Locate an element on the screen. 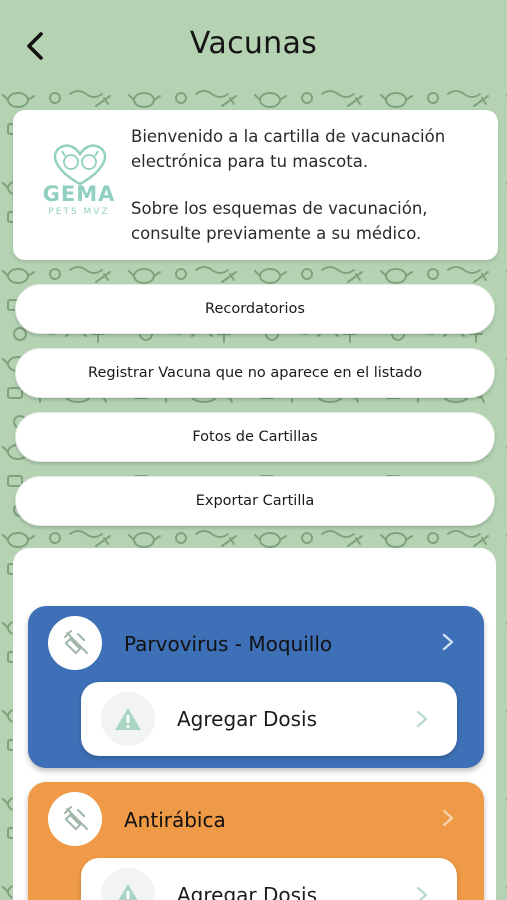 Image resolution: width=507 pixels, height=900 pixels. vaccine-card-antirabica: Antirábica Agregar Dosis is located at coordinates (256, 841).